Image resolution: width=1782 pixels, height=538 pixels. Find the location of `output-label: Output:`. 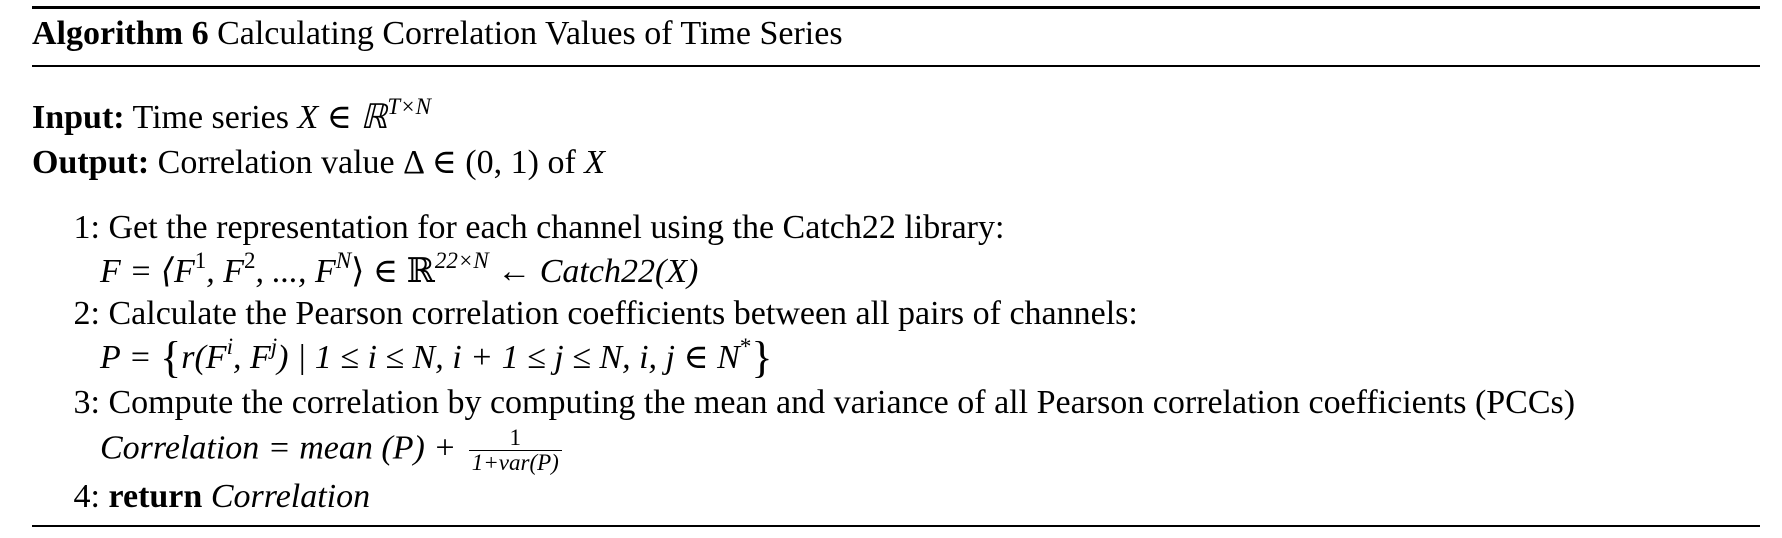

output-label: Output: is located at coordinates (91, 162).